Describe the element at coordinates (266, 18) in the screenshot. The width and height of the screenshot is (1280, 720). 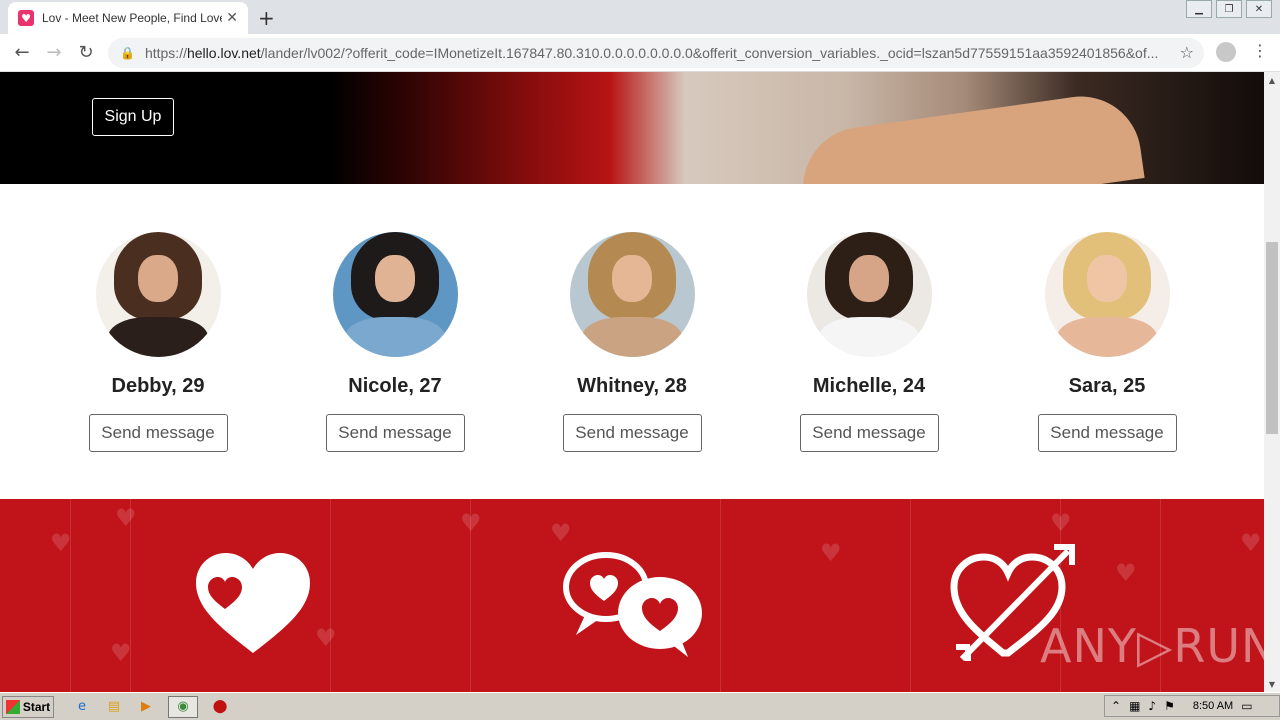
I see `new-tab-button: +` at that location.